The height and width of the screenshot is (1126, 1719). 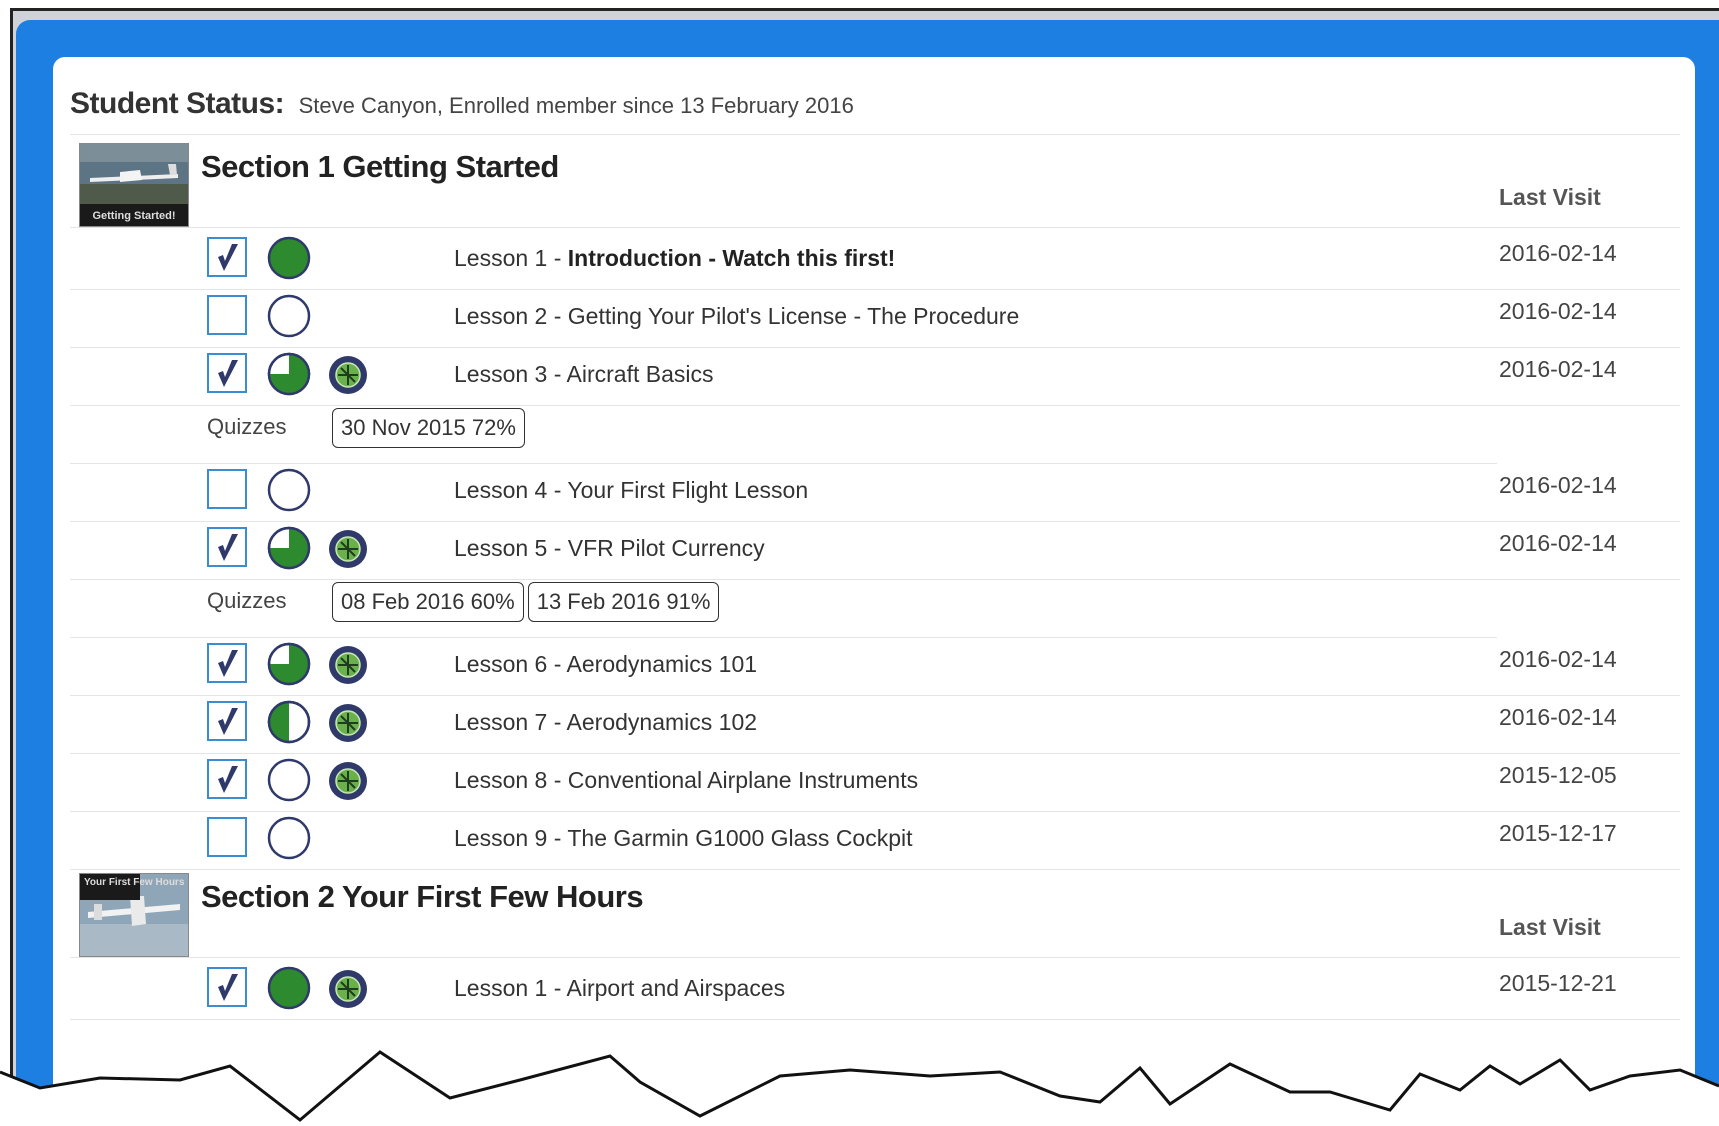 I want to click on lesson-link: Lesson 4 - Your First Flight Lesson, so click(x=631, y=490).